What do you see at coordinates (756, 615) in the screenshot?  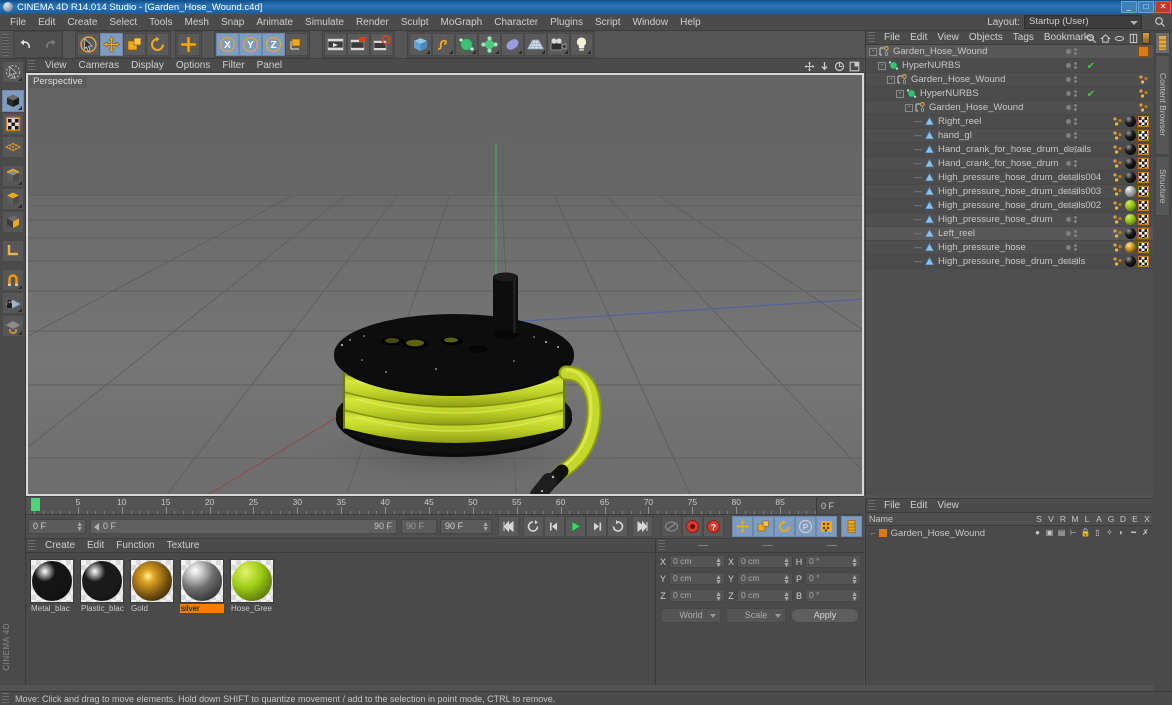 I see `transform-mode-dropdown: Scale` at bounding box center [756, 615].